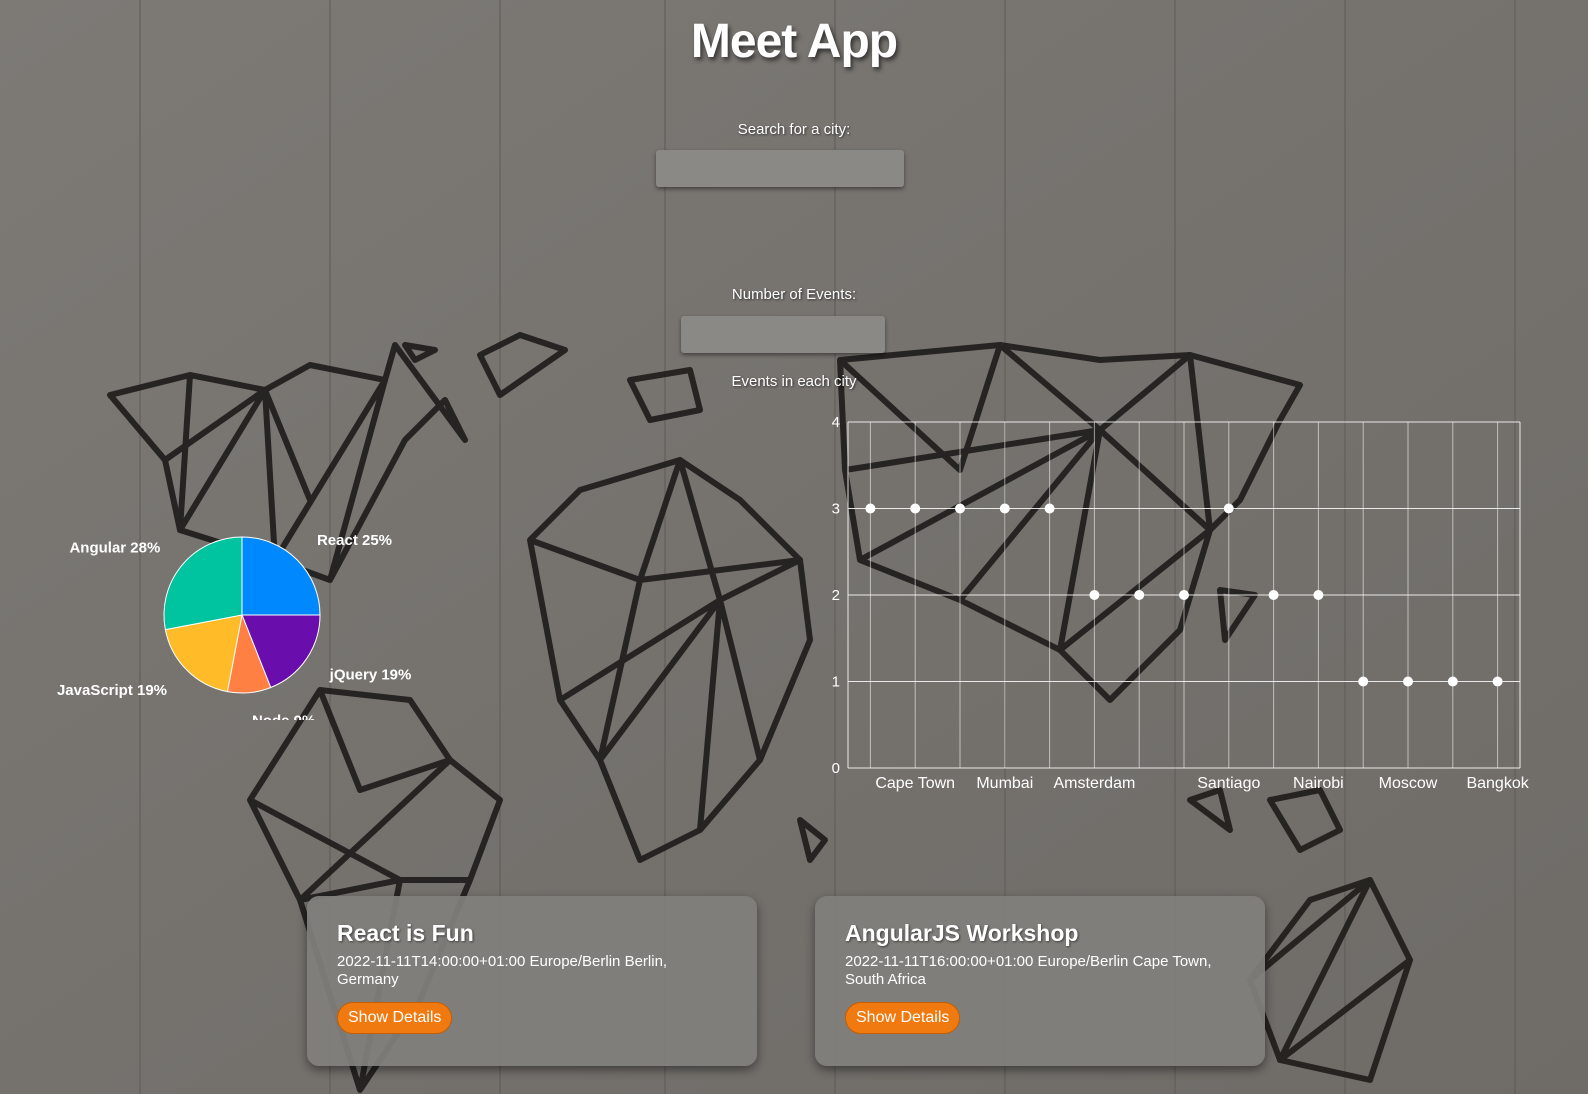 The image size is (1588, 1094). I want to click on pie-slice-angular, so click(203, 583).